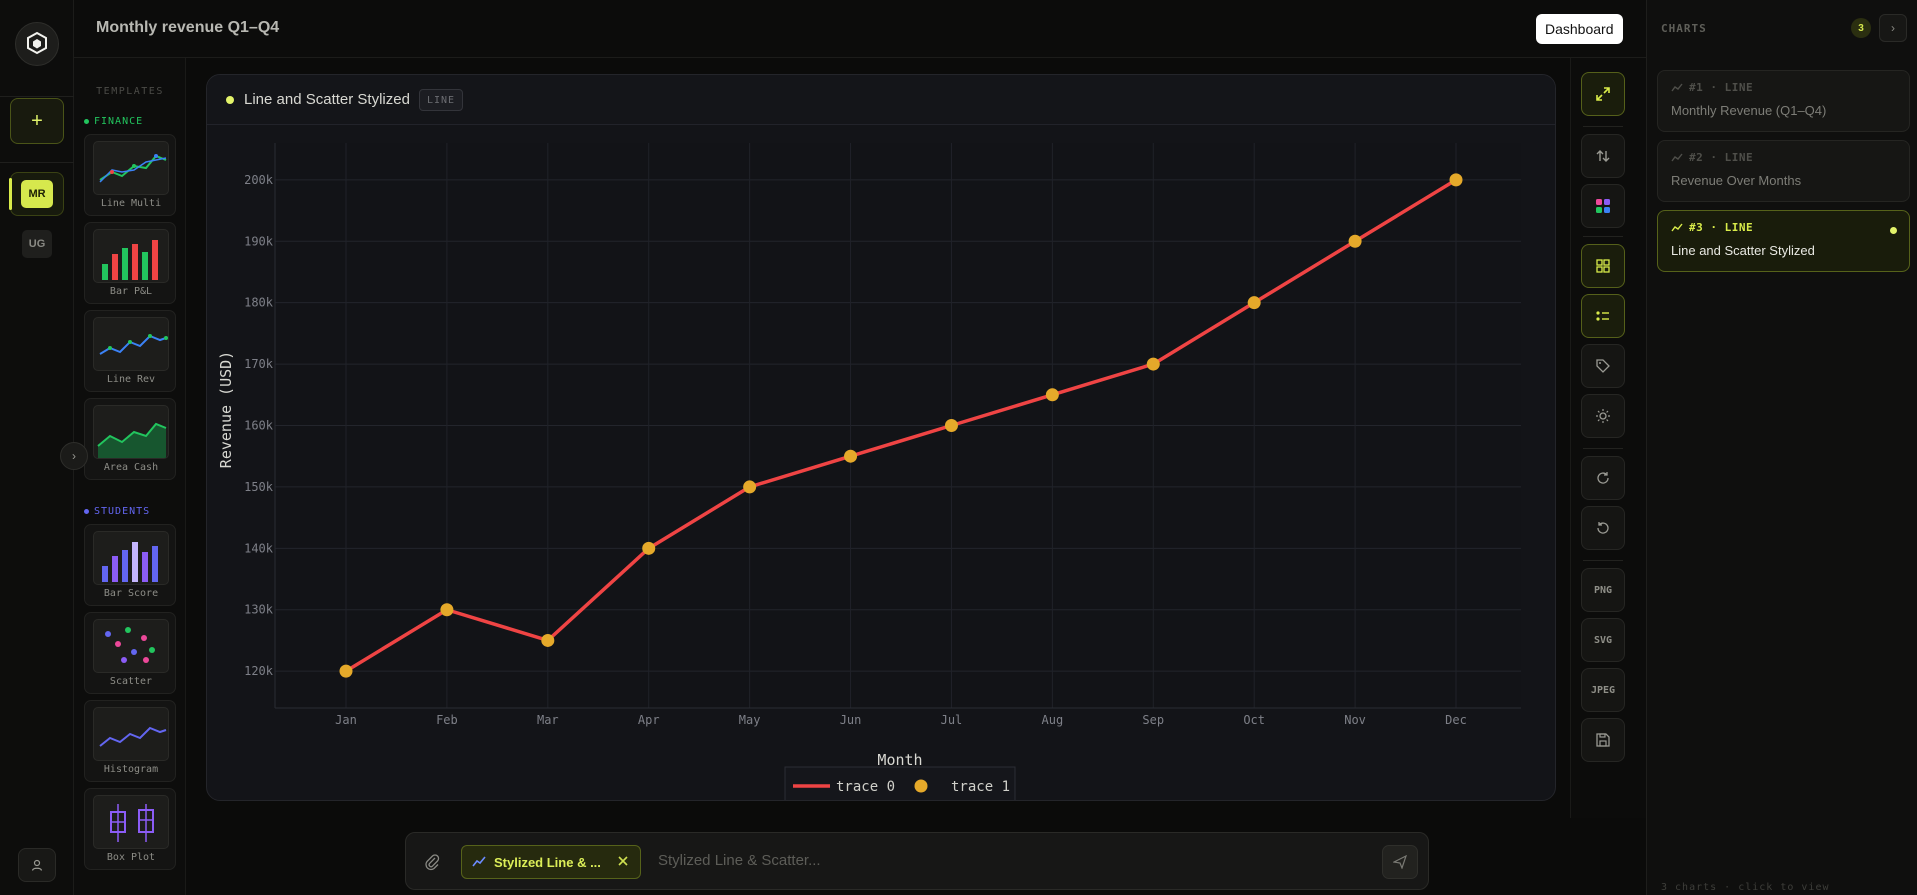 The image size is (1917, 895). Describe the element at coordinates (37, 121) in the screenshot. I see `new-chart-button: +` at that location.